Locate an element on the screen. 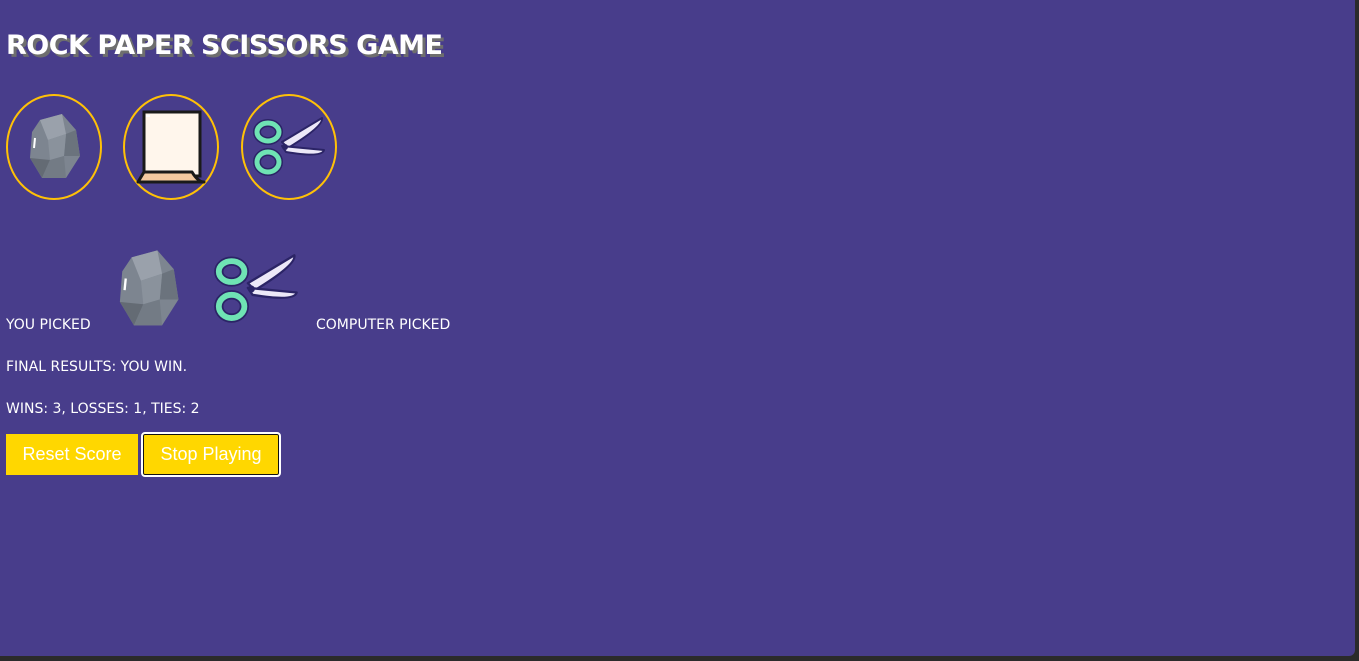  reset-score-button: Reset Score is located at coordinates (72, 454).